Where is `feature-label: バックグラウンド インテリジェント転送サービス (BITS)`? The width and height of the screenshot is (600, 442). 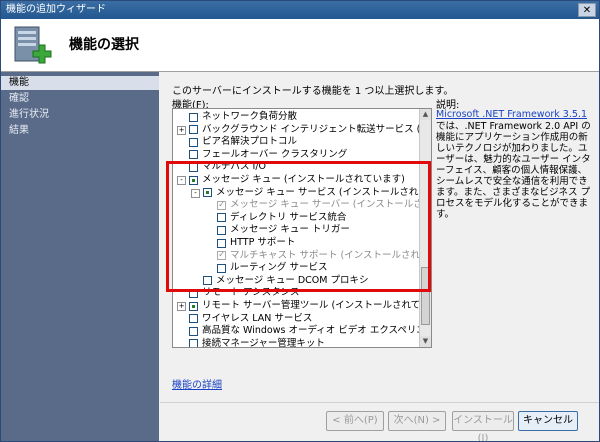 feature-label: バックグラウンド インテリジェント転送サービス (BITS) is located at coordinates (317, 129).